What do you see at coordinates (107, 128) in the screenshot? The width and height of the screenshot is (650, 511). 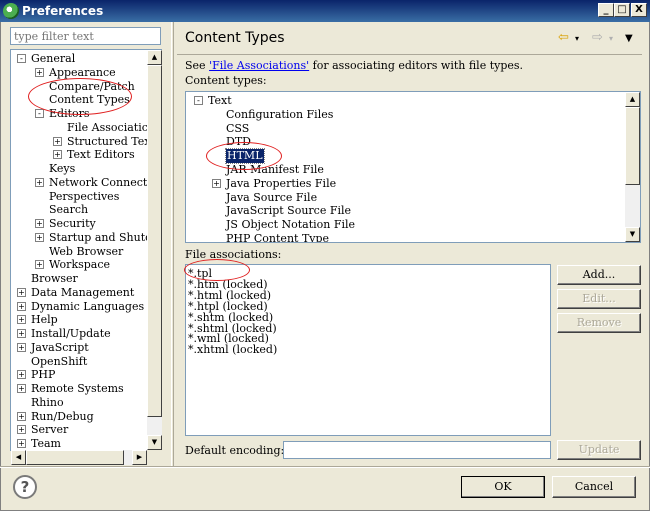 I see `tree-item: File Associatic` at bounding box center [107, 128].